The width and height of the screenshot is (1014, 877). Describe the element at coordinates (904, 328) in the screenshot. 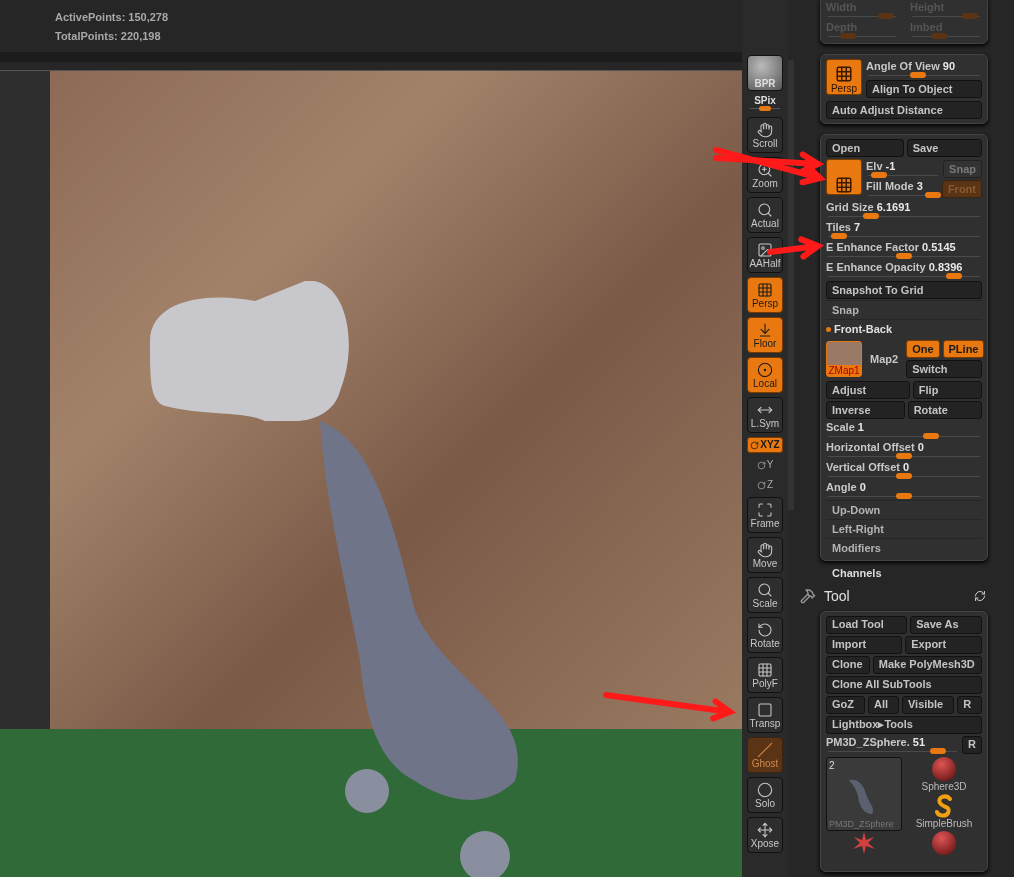

I see `section-header: Front-Back` at that location.